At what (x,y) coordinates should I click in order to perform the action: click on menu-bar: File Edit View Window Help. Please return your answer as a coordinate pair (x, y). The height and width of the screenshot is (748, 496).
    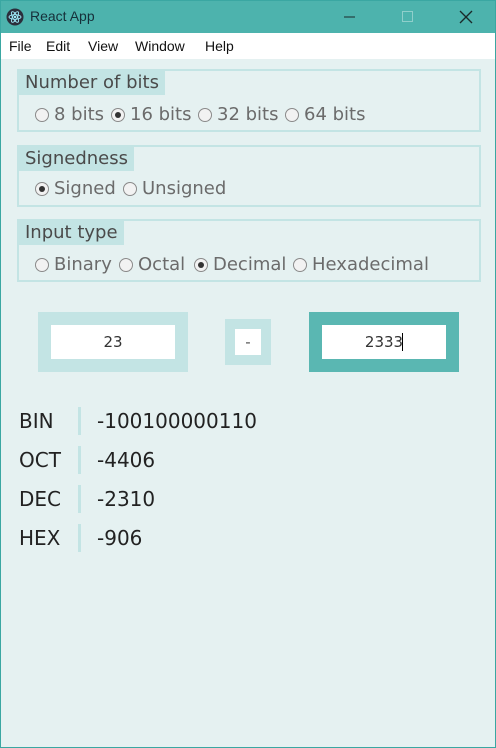
    Looking at the image, I should click on (248, 46).